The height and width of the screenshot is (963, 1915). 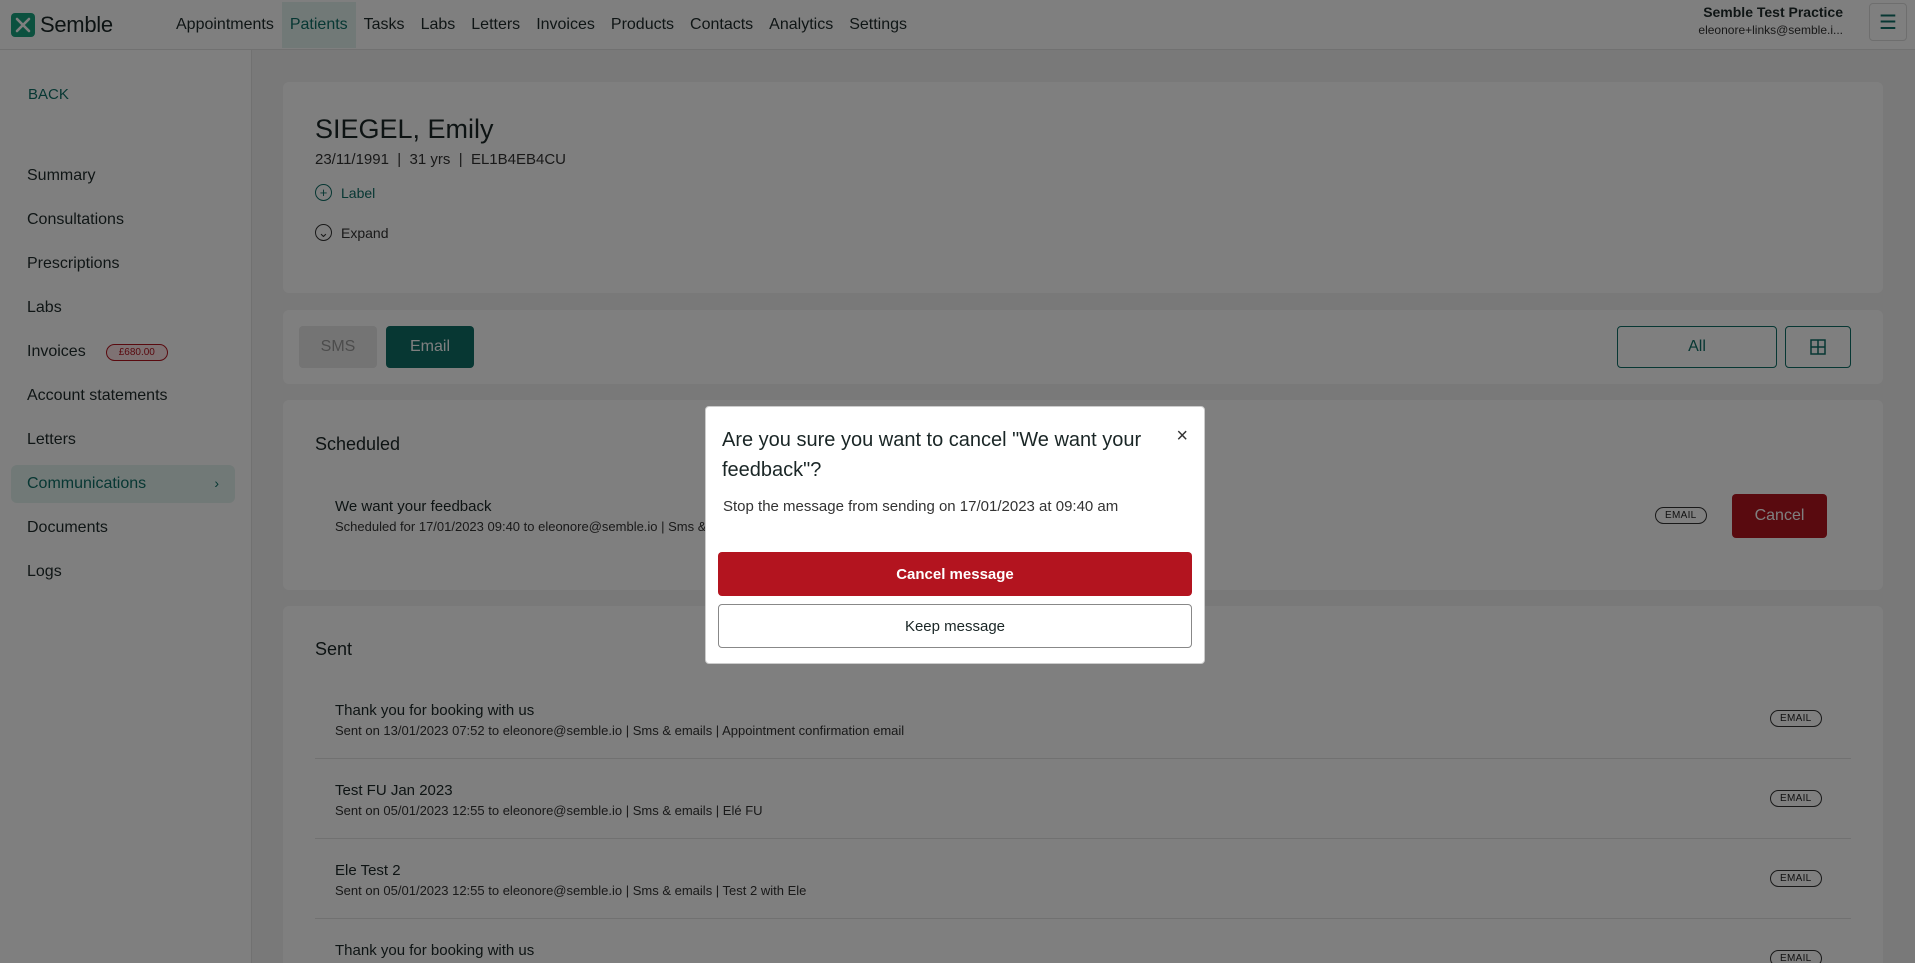 What do you see at coordinates (955, 574) in the screenshot?
I see `cancel-message-button: Cancel message` at bounding box center [955, 574].